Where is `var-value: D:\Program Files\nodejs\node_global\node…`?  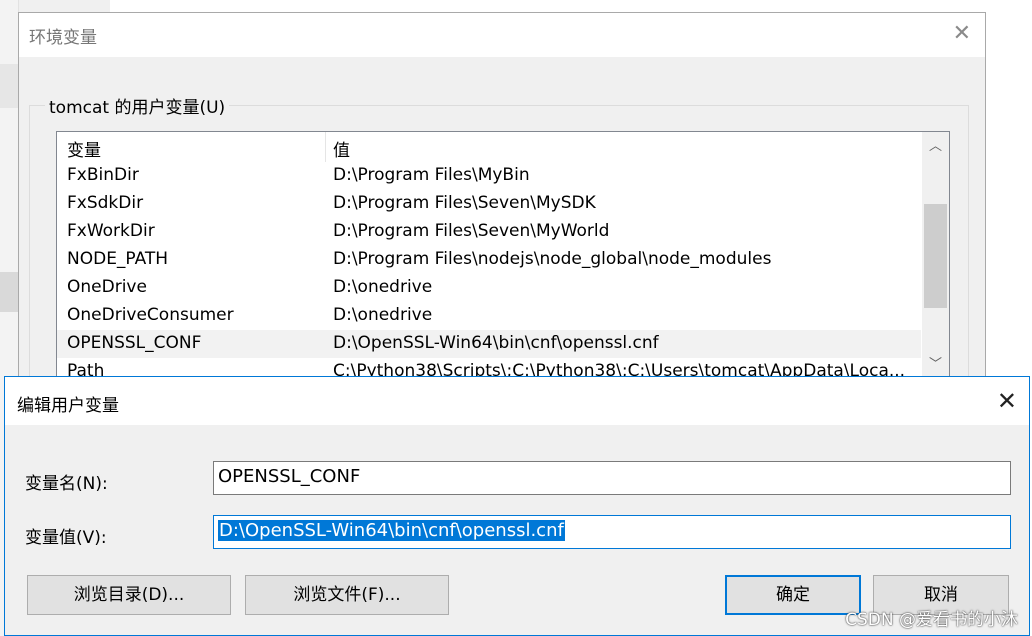 var-value: D:\Program Files\nodejs\node_global\node… is located at coordinates (552, 259).